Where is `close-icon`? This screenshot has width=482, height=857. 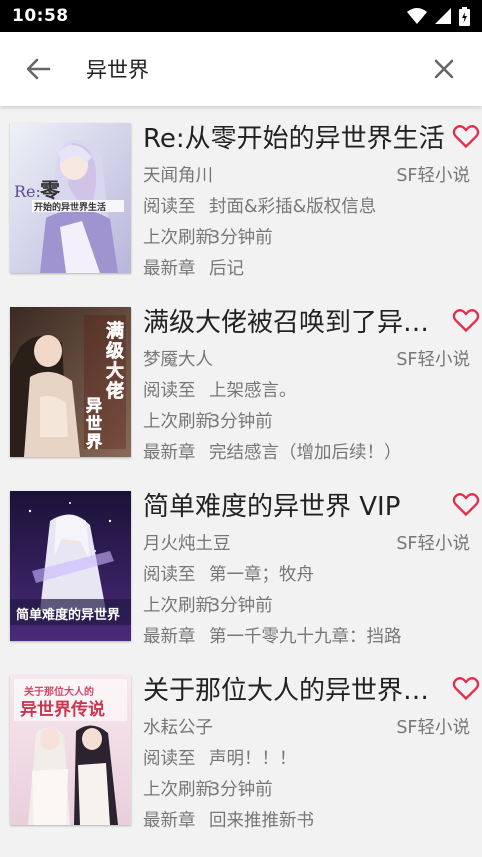 close-icon is located at coordinates (444, 69).